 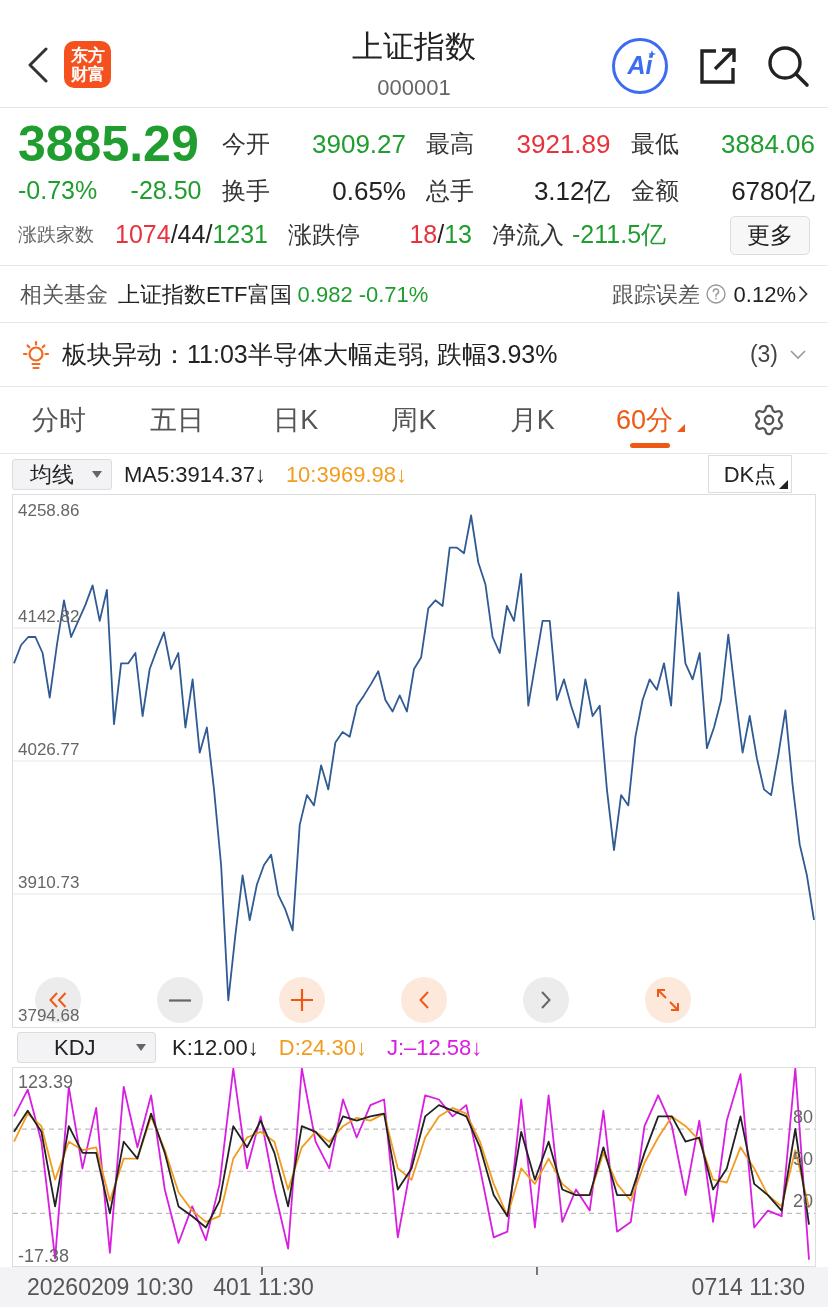 What do you see at coordinates (324, 235) in the screenshot?
I see `limit-label: 涨跌停` at bounding box center [324, 235].